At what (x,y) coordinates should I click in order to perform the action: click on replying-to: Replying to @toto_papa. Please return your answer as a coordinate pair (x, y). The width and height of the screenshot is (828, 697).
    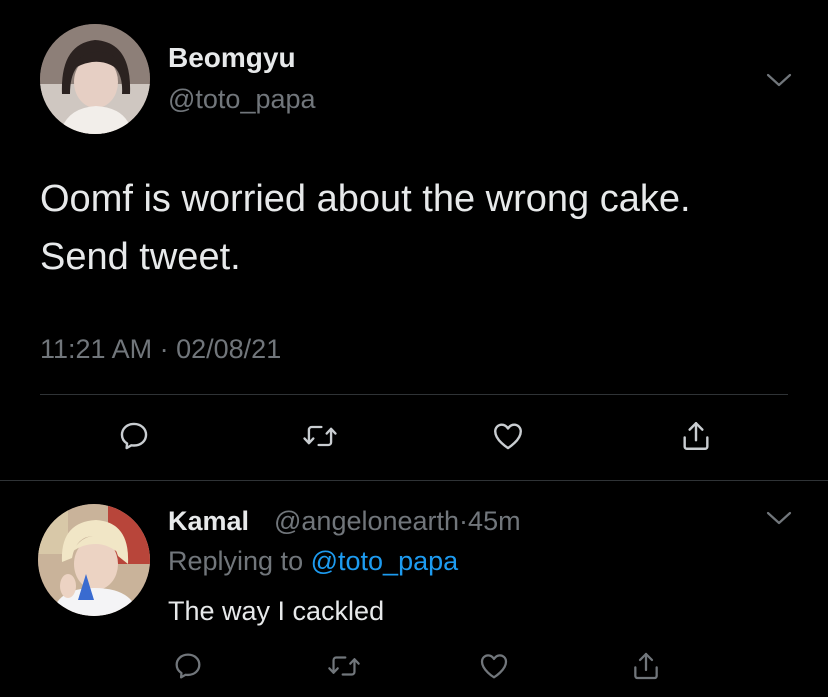
    Looking at the image, I should click on (313, 561).